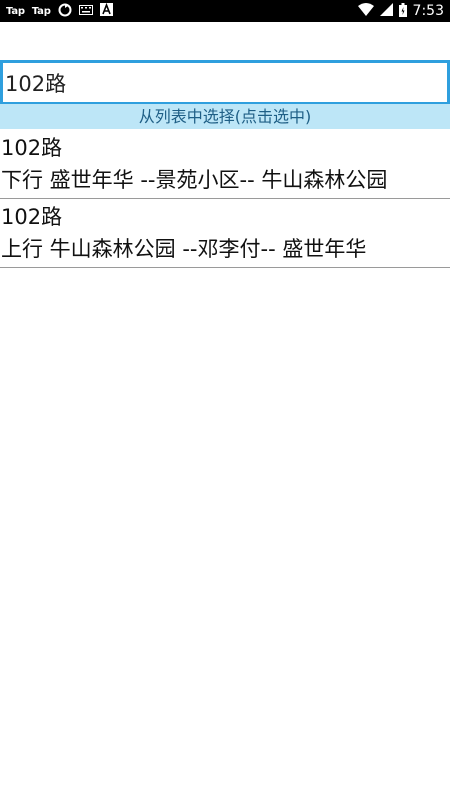 Image resolution: width=450 pixels, height=800 pixels. I want to click on a-logo-icon, so click(106, 10).